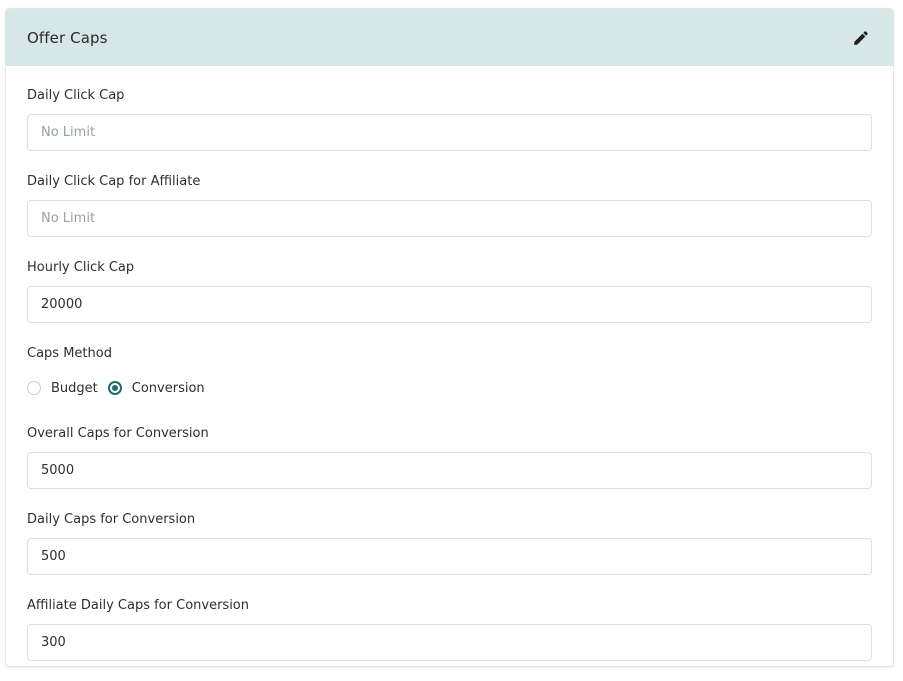 The image size is (903, 681). What do you see at coordinates (449, 642) in the screenshot?
I see `affiliate-daily-caps-conversion-input` at bounding box center [449, 642].